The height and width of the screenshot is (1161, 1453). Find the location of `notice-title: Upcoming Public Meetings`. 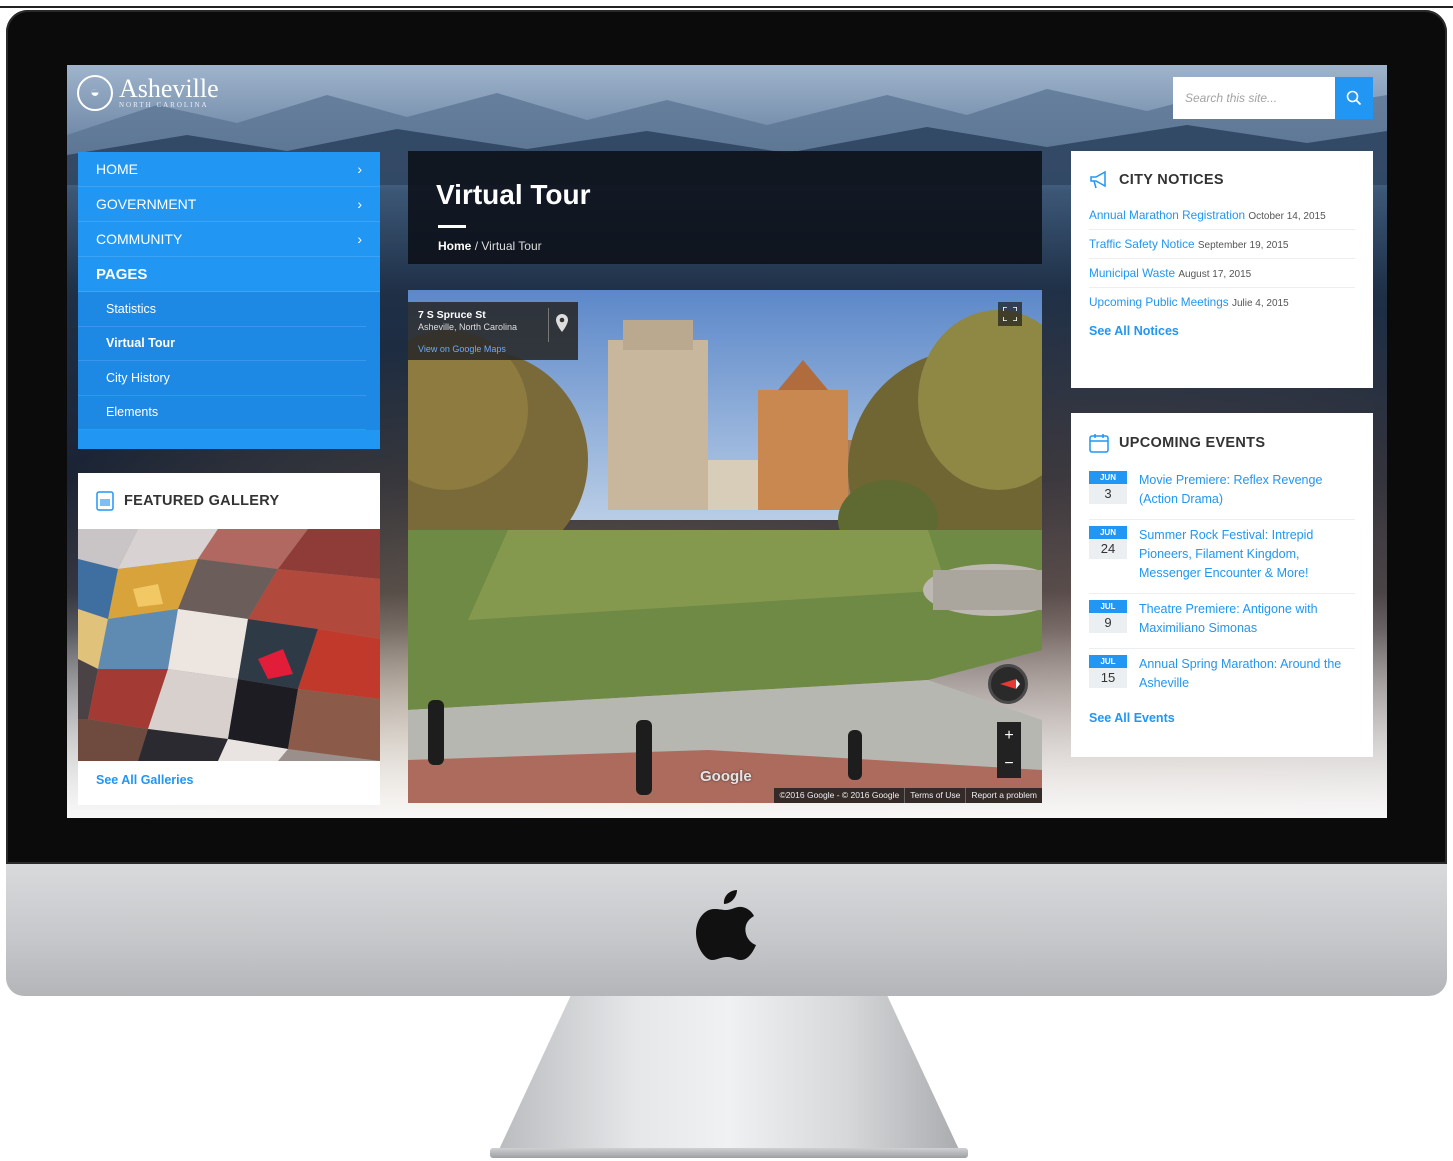

notice-title: Upcoming Public Meetings is located at coordinates (1159, 302).